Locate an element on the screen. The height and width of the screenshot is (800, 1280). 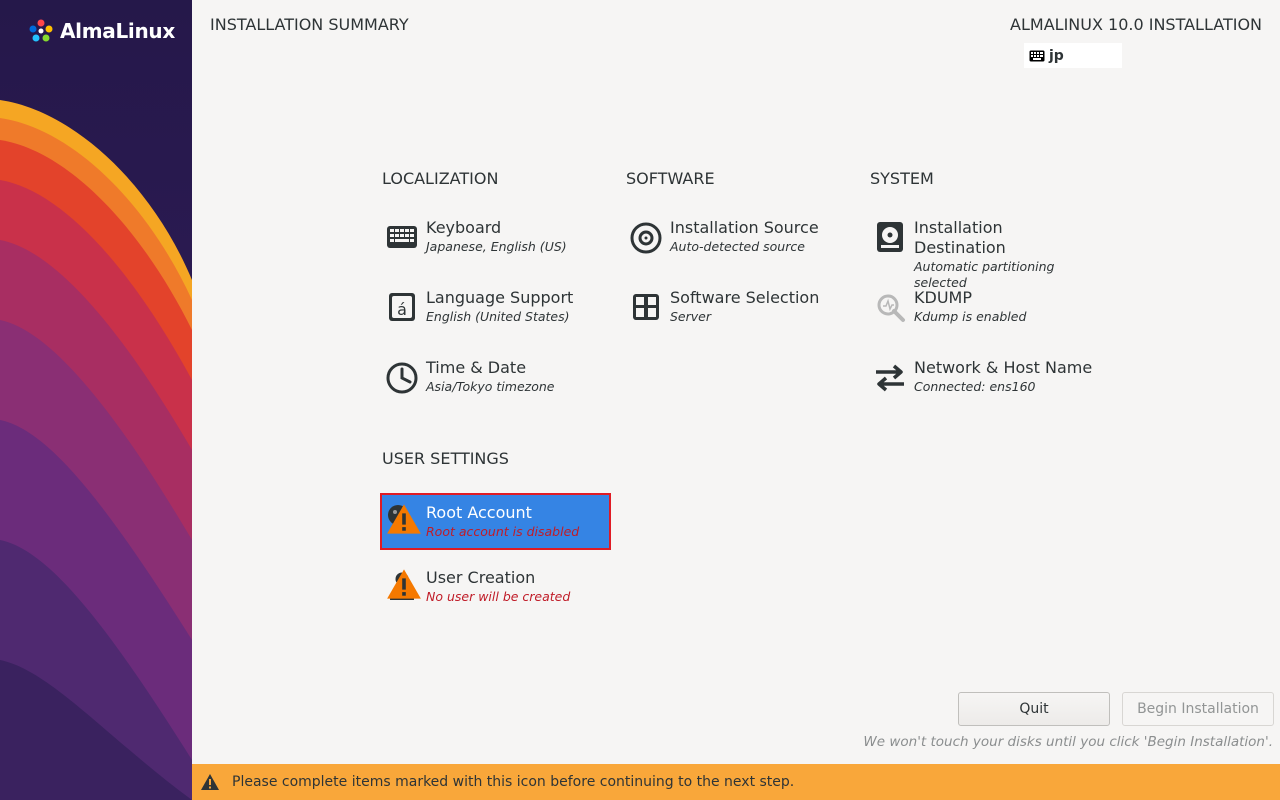
section-system: SYSTEM is located at coordinates (902, 178).